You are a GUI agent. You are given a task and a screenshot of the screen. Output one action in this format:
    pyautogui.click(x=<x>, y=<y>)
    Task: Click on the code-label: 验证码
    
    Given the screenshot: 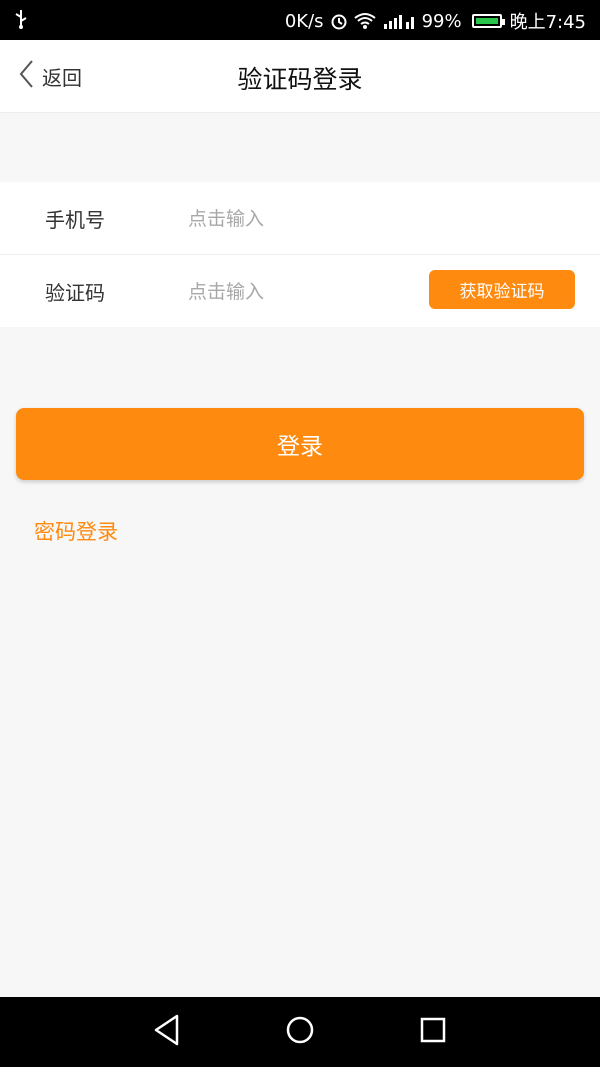 What is the action you would take?
    pyautogui.click(x=75, y=293)
    